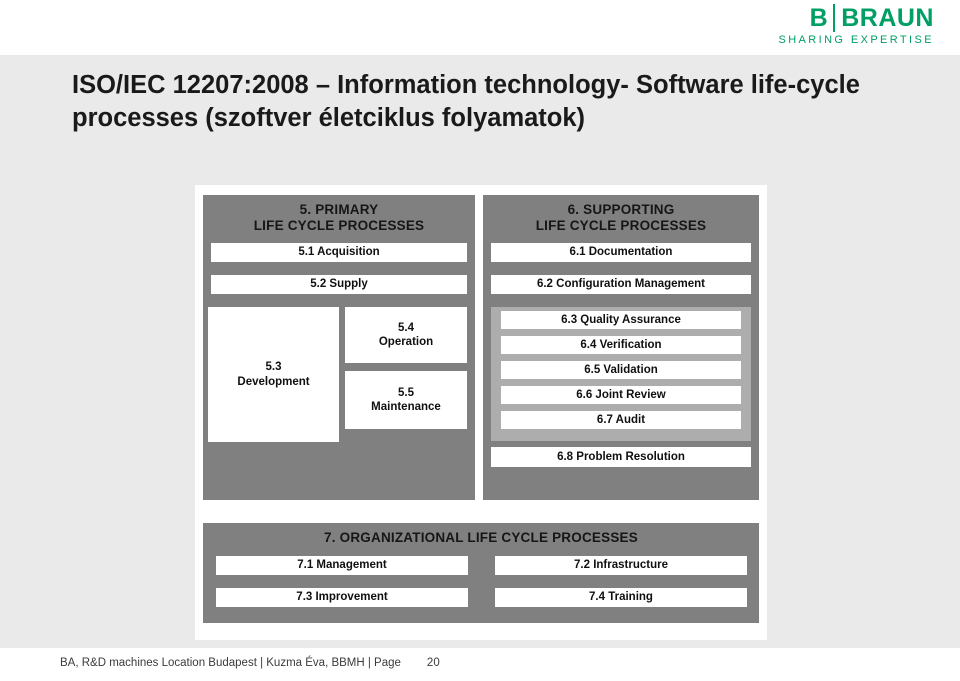 This screenshot has height=681, width=960. I want to click on process-label: 6.6 Joint Review, so click(621, 394).